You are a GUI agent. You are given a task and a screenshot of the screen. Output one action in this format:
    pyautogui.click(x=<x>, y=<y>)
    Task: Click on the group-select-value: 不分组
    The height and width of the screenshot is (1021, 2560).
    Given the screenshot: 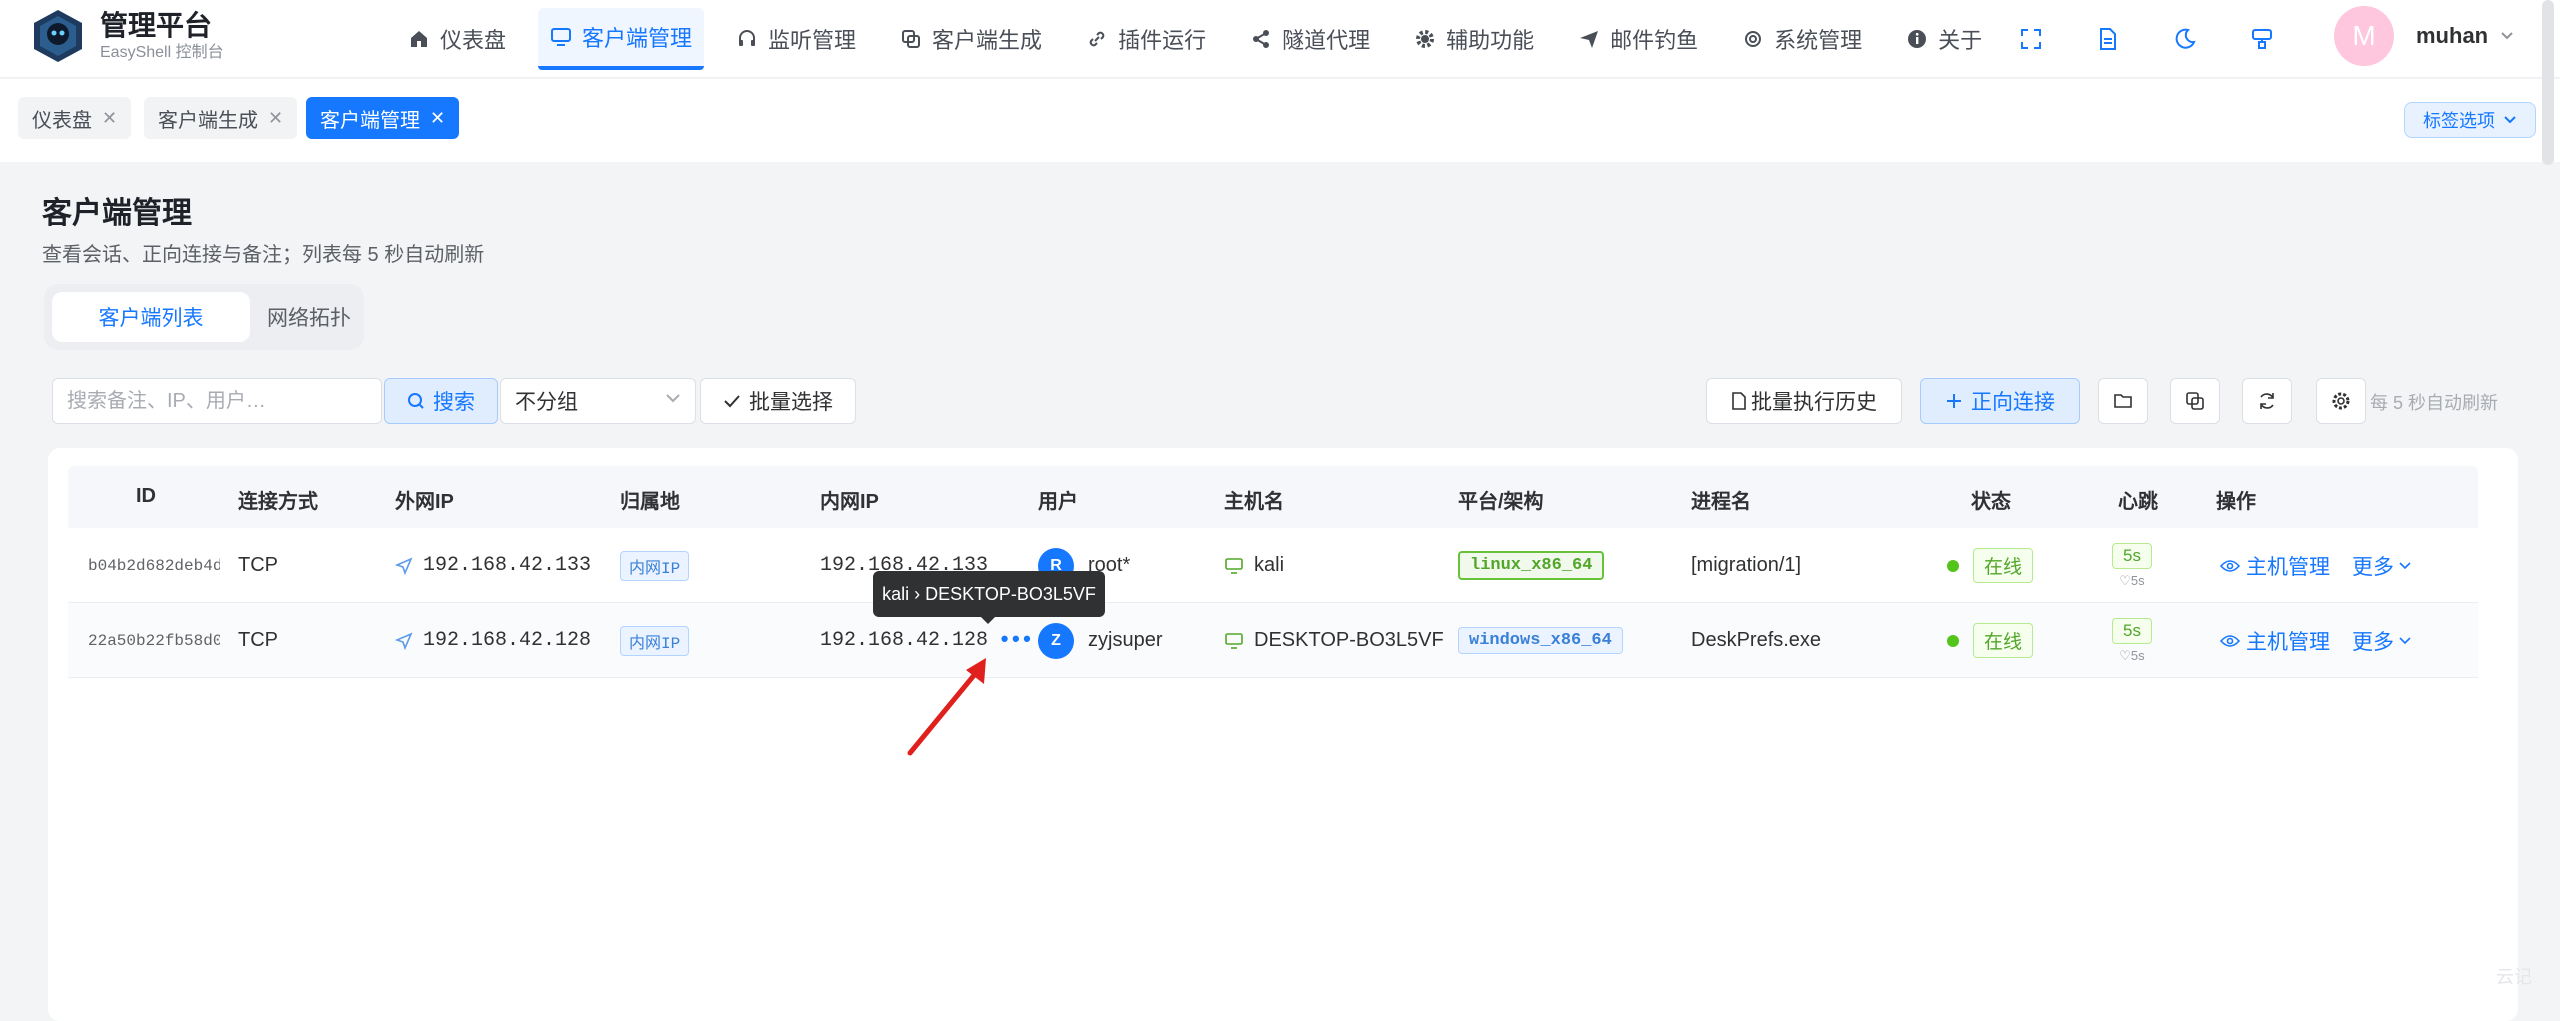 What is the action you would take?
    pyautogui.click(x=546, y=402)
    